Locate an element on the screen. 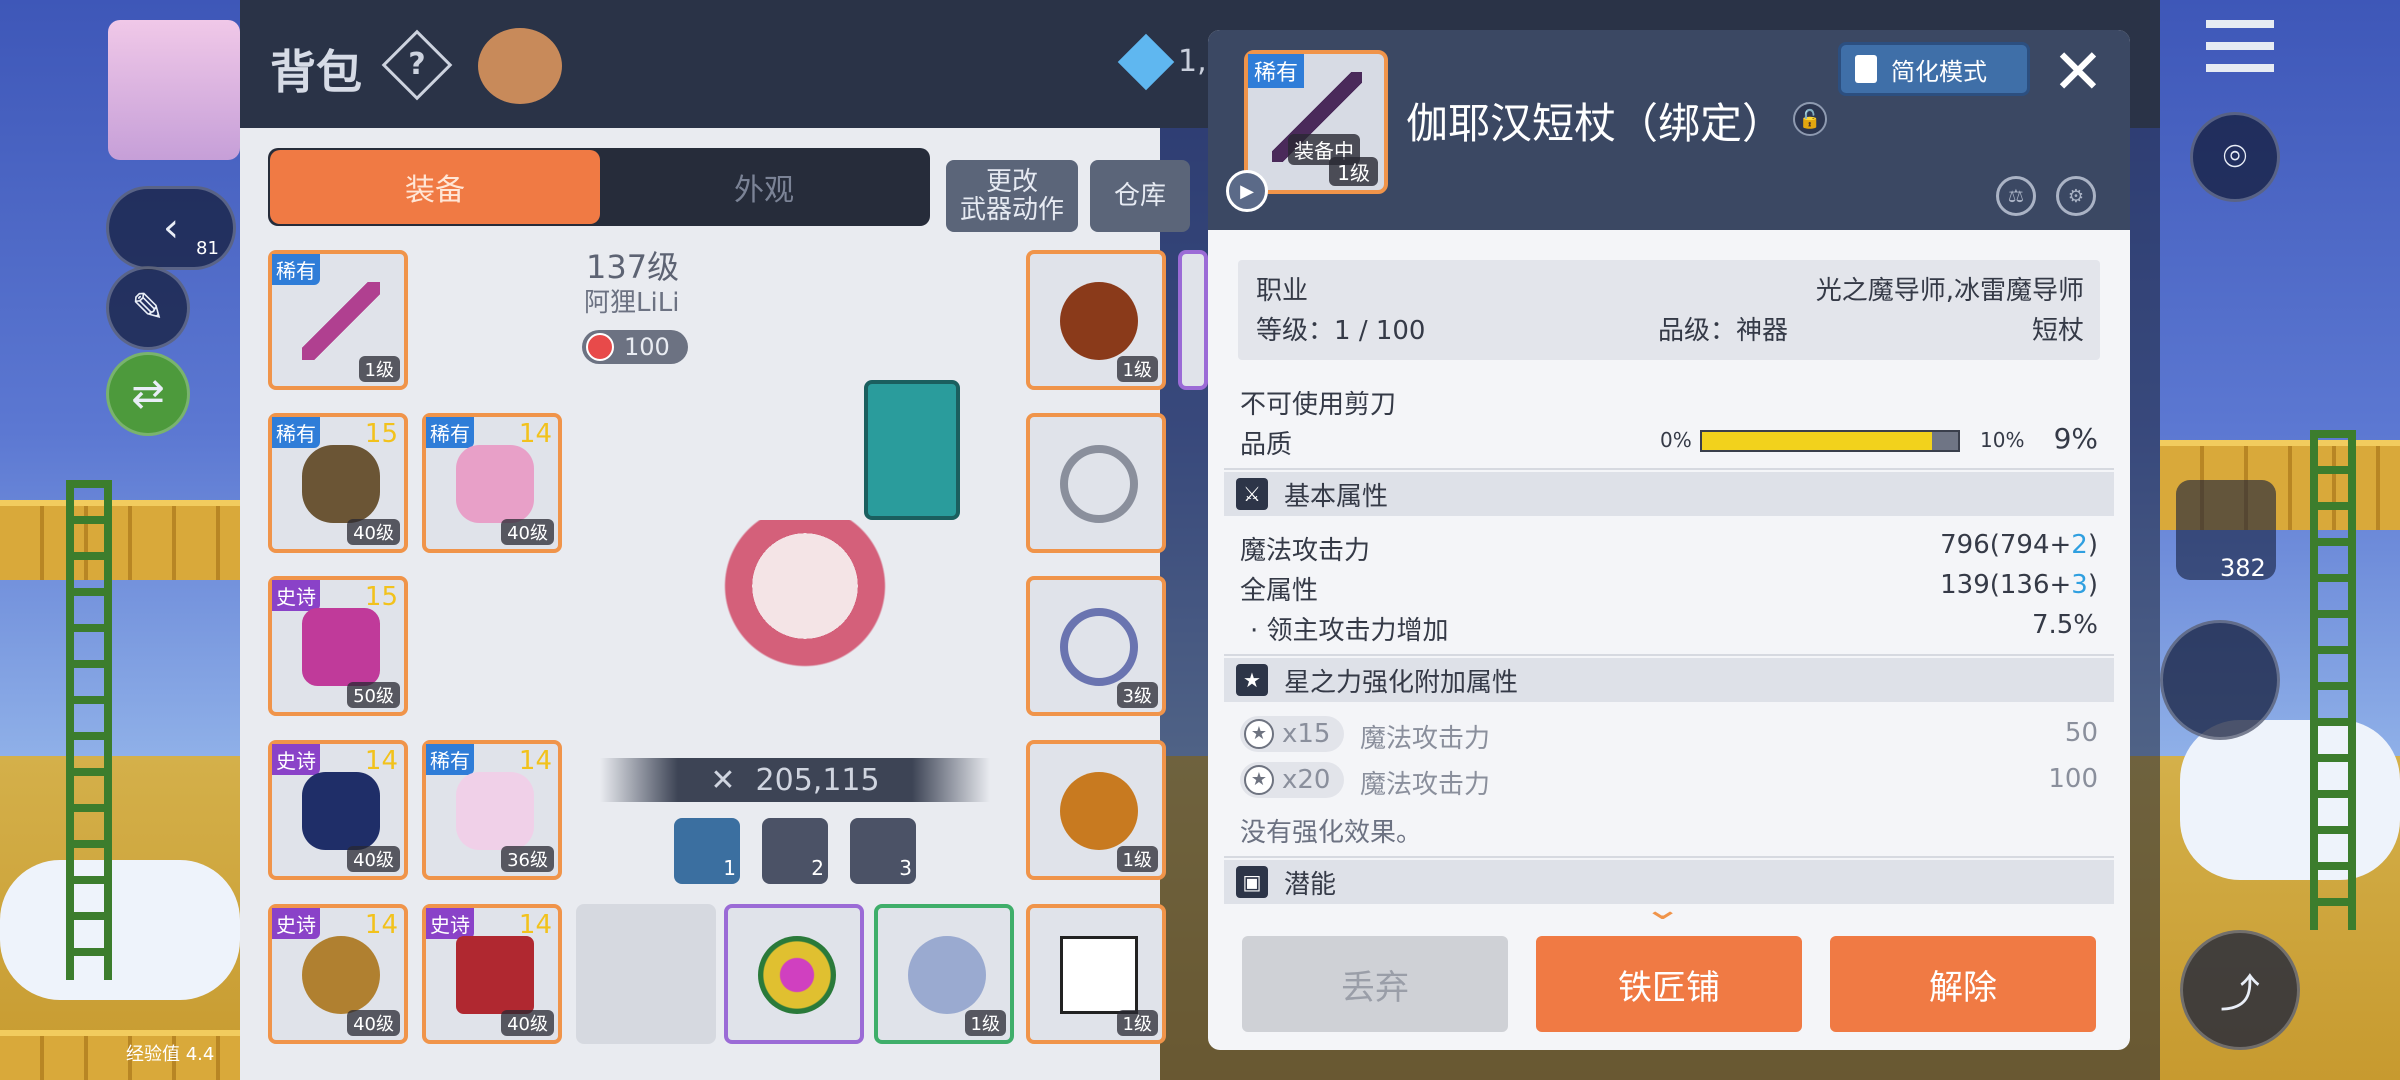  star-force-header: ★ 星之力强化附加属性 is located at coordinates (1669, 680).